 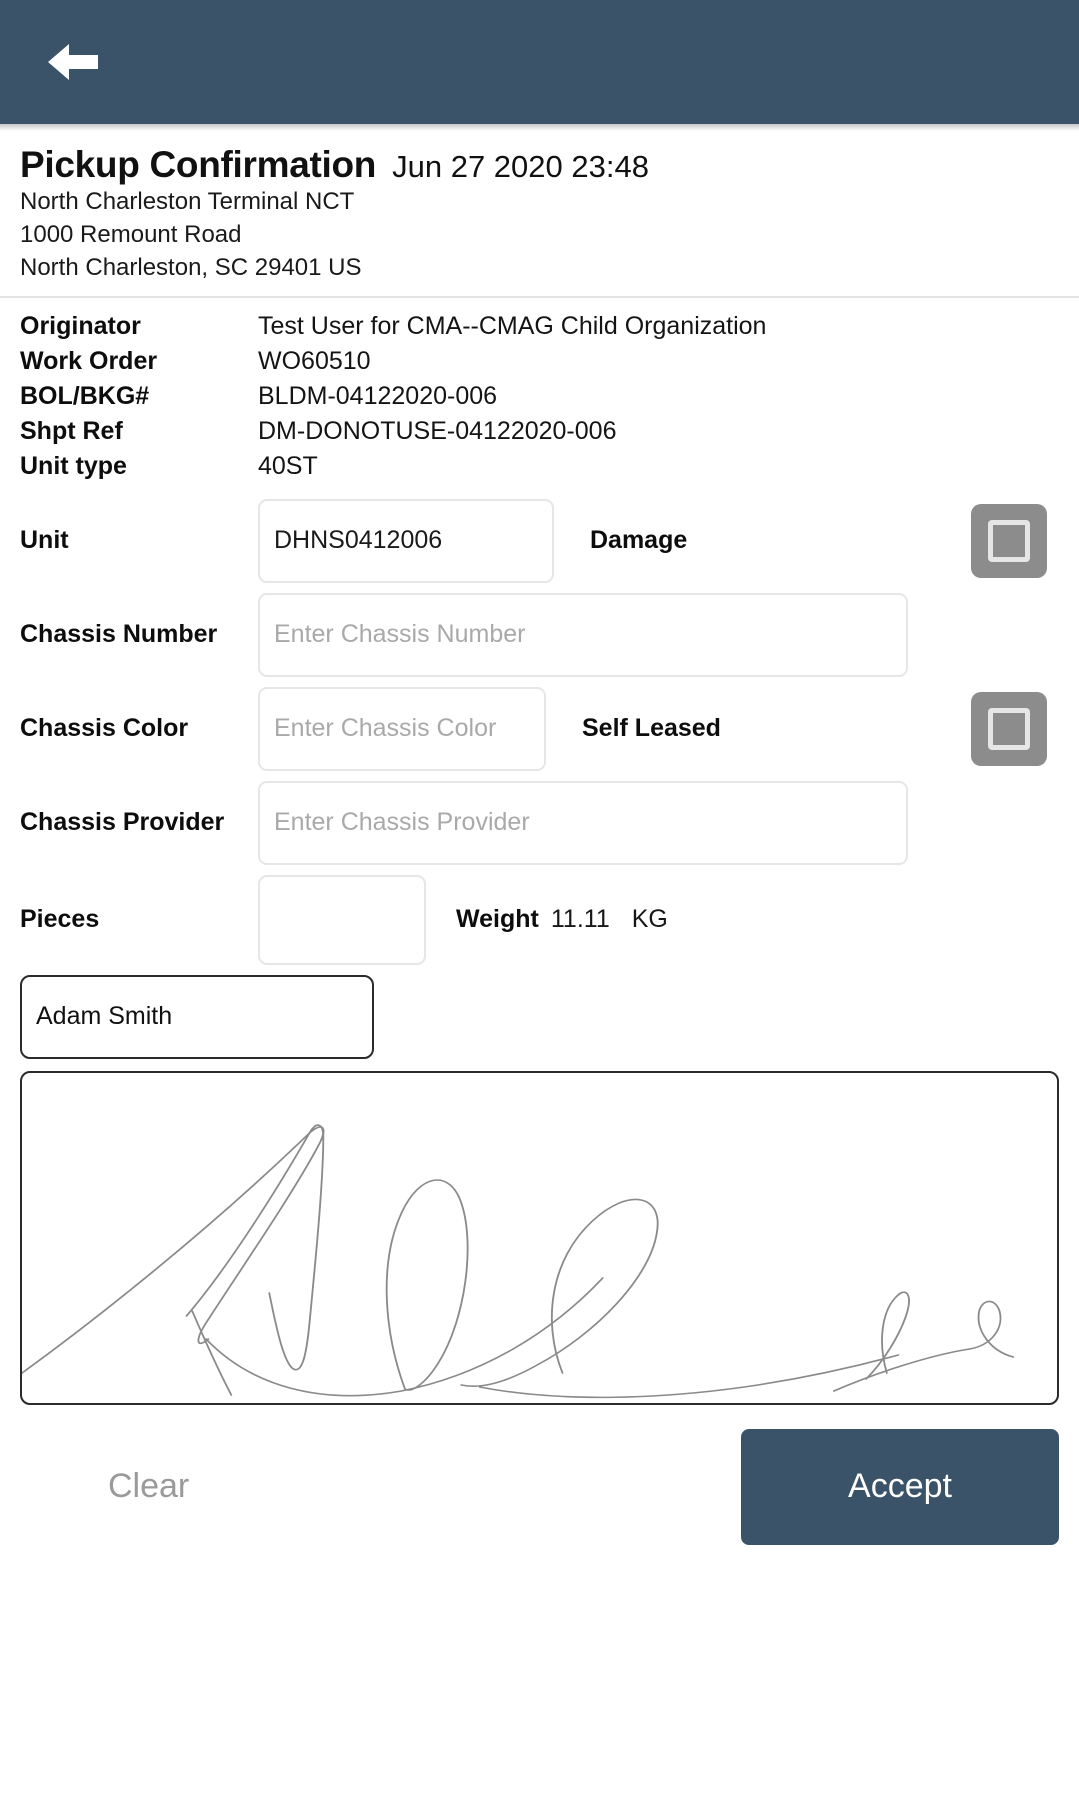 What do you see at coordinates (580, 919) in the screenshot?
I see `weight-value: 11.11` at bounding box center [580, 919].